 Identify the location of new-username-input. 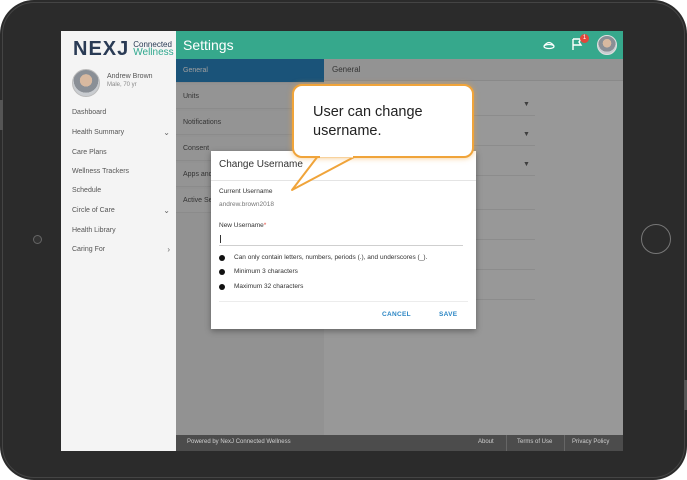
(341, 240).